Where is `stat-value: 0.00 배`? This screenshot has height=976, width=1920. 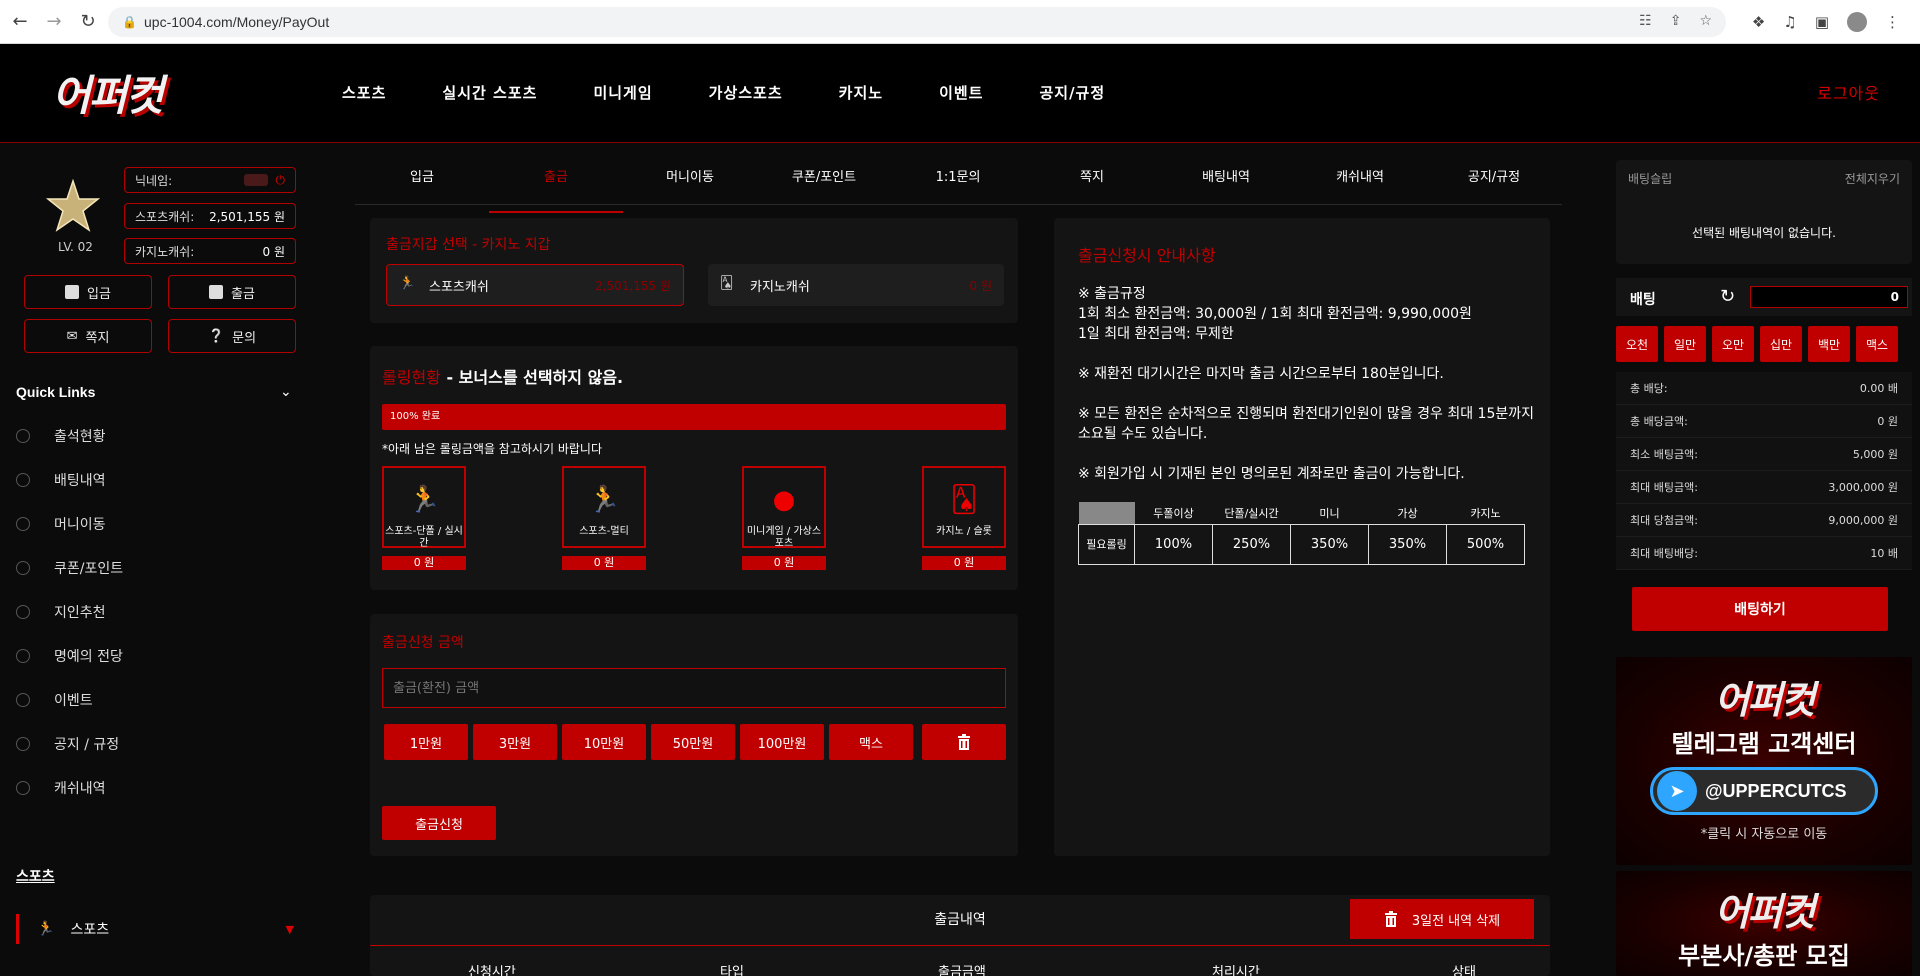
stat-value: 0.00 배 is located at coordinates (1878, 388).